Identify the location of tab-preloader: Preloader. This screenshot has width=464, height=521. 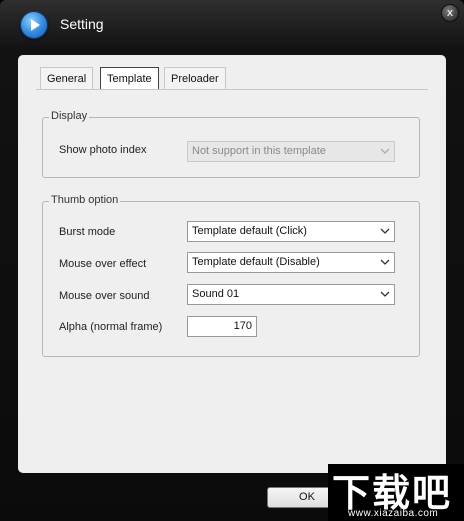
(195, 78).